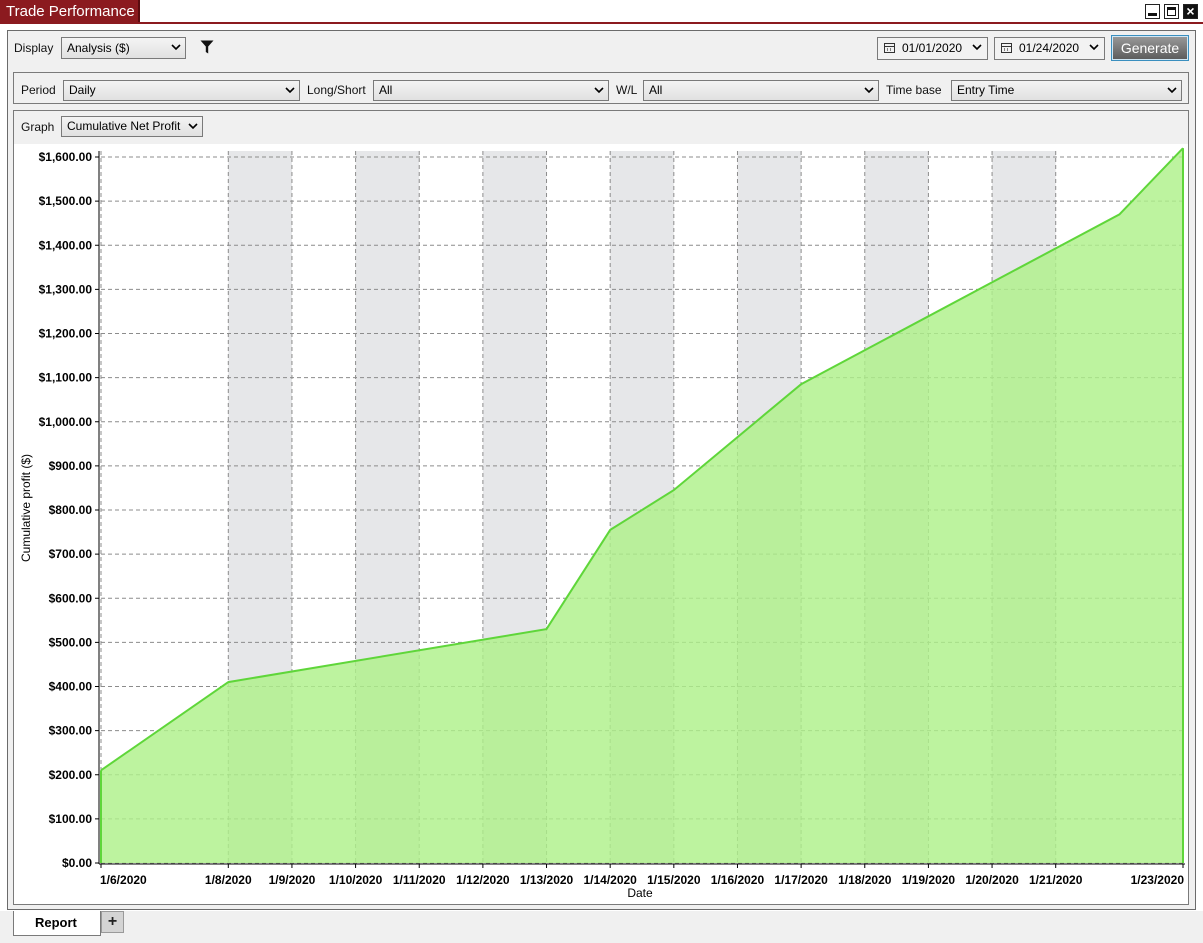 The height and width of the screenshot is (943, 1203). What do you see at coordinates (738, 880) in the screenshot?
I see `x-tick-label: 1/16/2020` at bounding box center [738, 880].